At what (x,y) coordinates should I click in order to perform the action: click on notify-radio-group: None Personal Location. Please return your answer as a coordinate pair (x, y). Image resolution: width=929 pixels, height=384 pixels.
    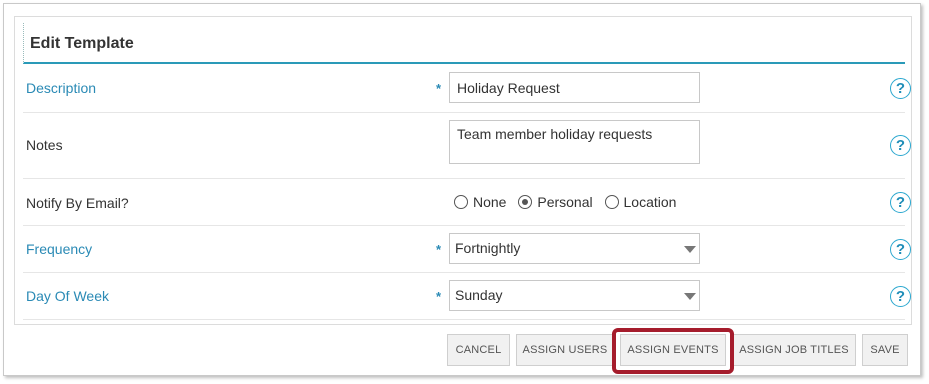
    Looking at the image, I should click on (569, 202).